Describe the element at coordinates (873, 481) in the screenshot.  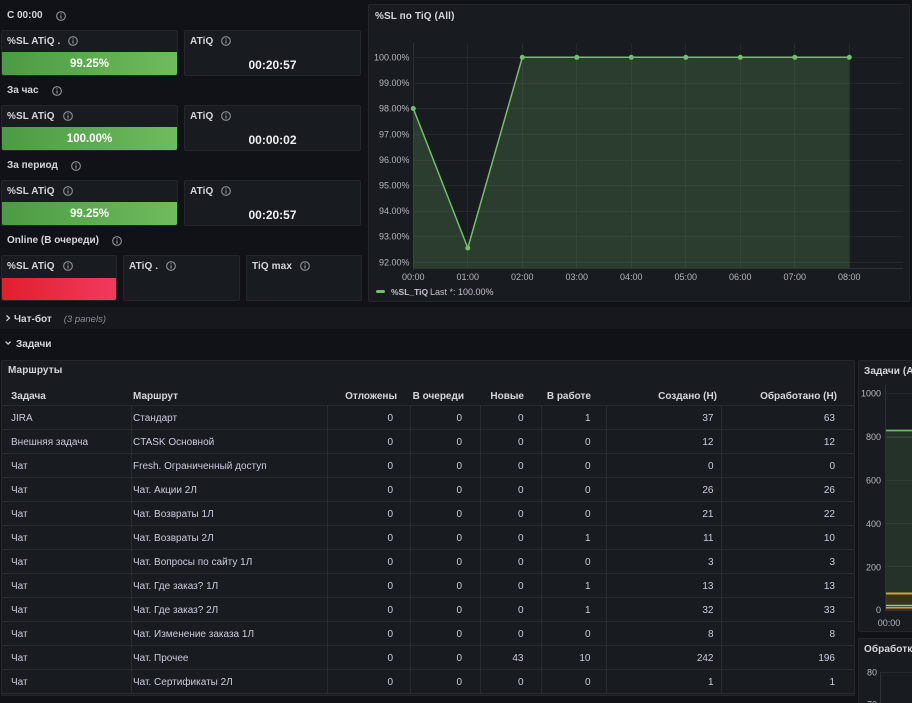
I see `svg-text: 600` at that location.